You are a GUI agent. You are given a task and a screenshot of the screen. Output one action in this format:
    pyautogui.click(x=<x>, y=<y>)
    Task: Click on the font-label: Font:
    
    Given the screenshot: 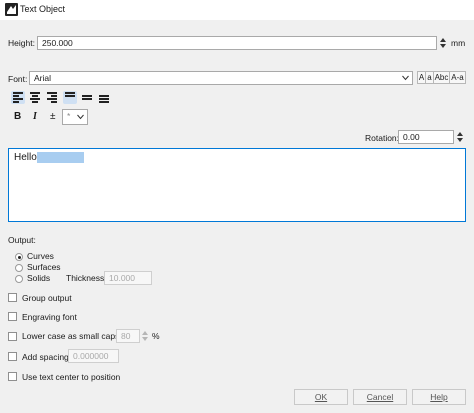 What is the action you would take?
    pyautogui.click(x=18, y=79)
    